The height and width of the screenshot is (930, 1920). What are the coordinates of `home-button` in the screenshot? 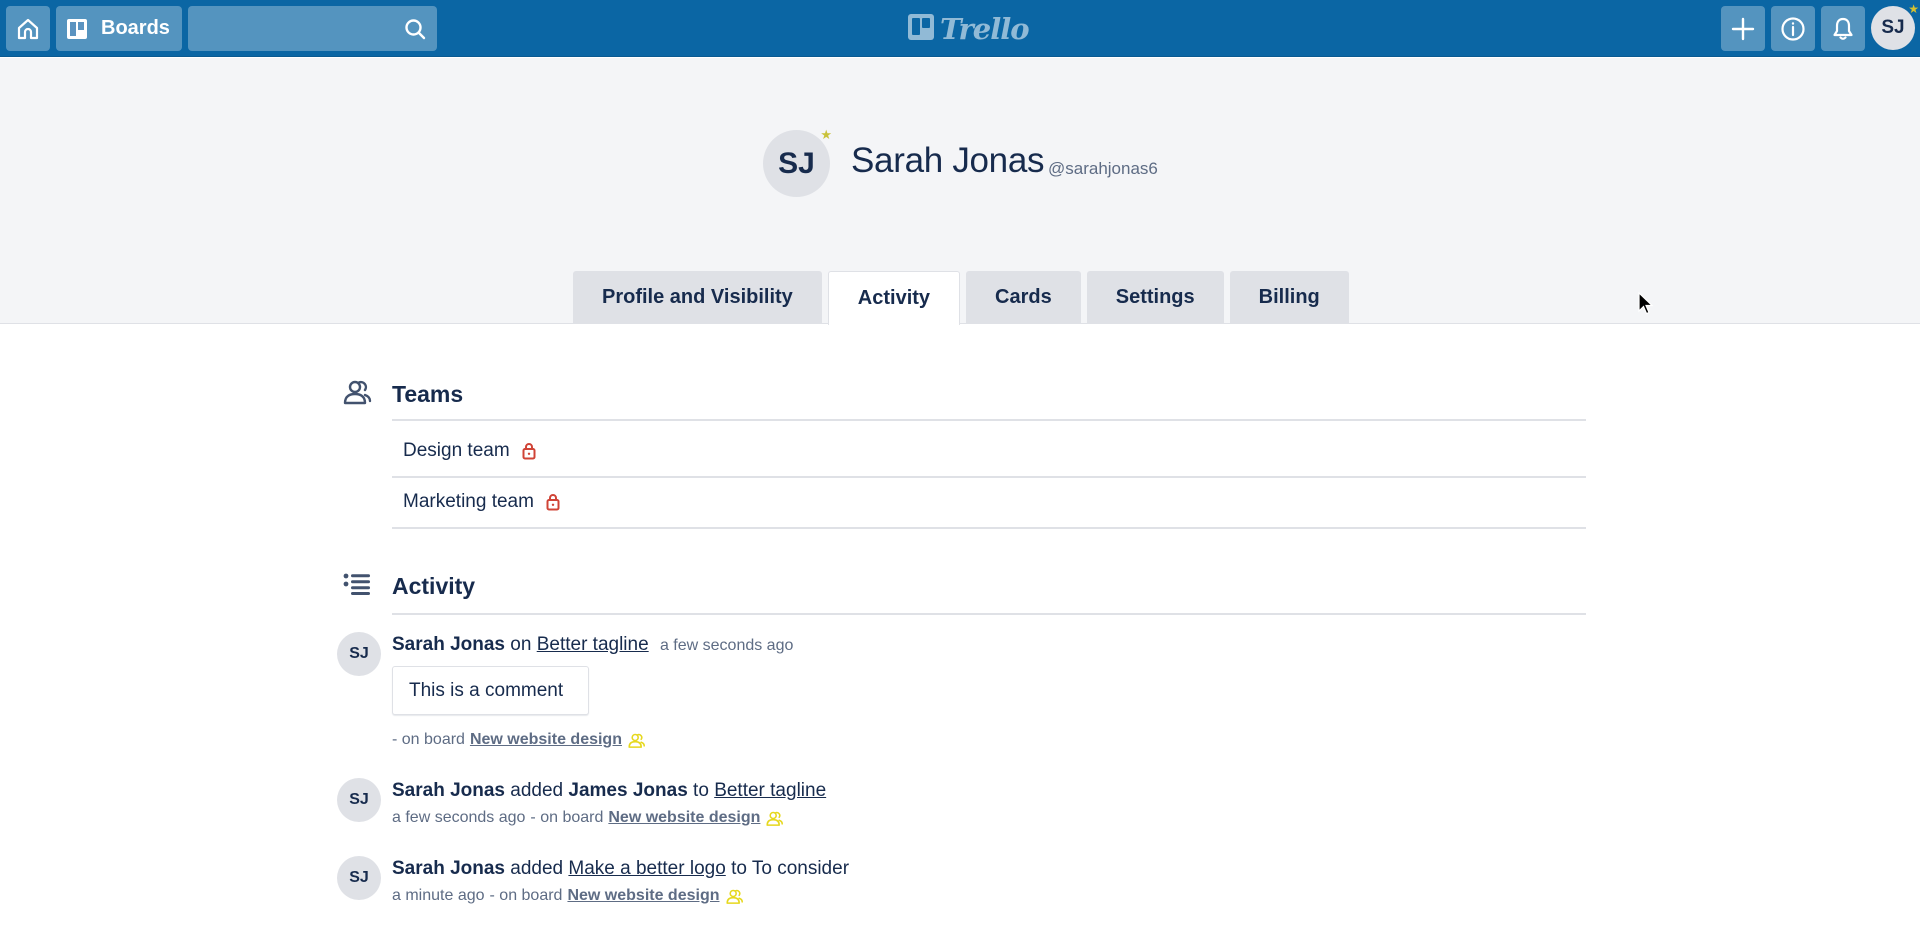 It's located at (28, 28).